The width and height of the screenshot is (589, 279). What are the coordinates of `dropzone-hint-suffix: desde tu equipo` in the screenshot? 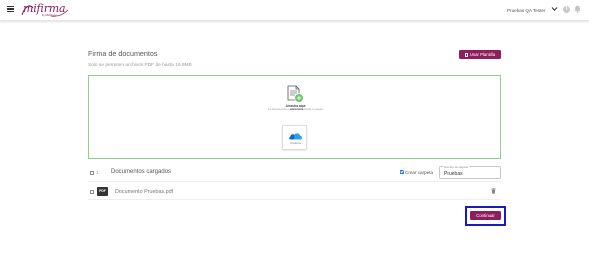 It's located at (314, 109).